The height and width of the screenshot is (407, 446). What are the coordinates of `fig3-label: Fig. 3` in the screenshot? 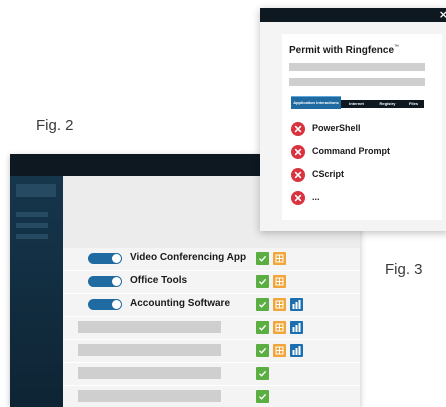 It's located at (404, 269).